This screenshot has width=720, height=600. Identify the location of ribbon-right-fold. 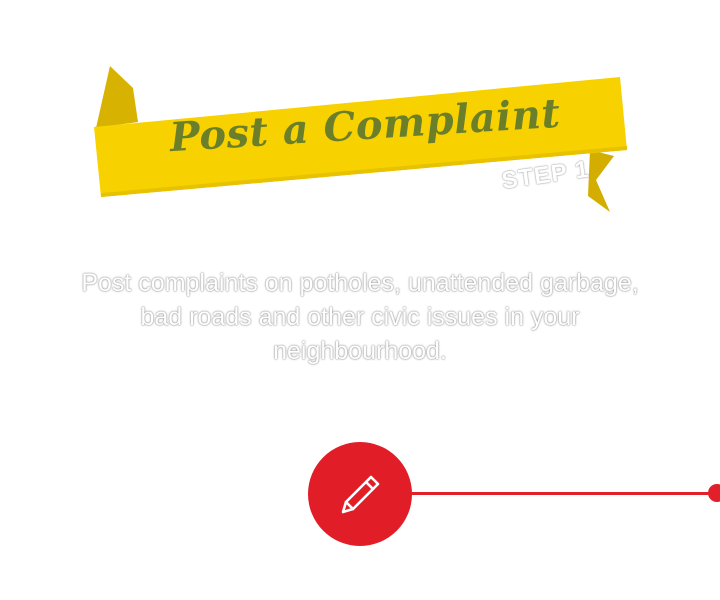
(601, 181).